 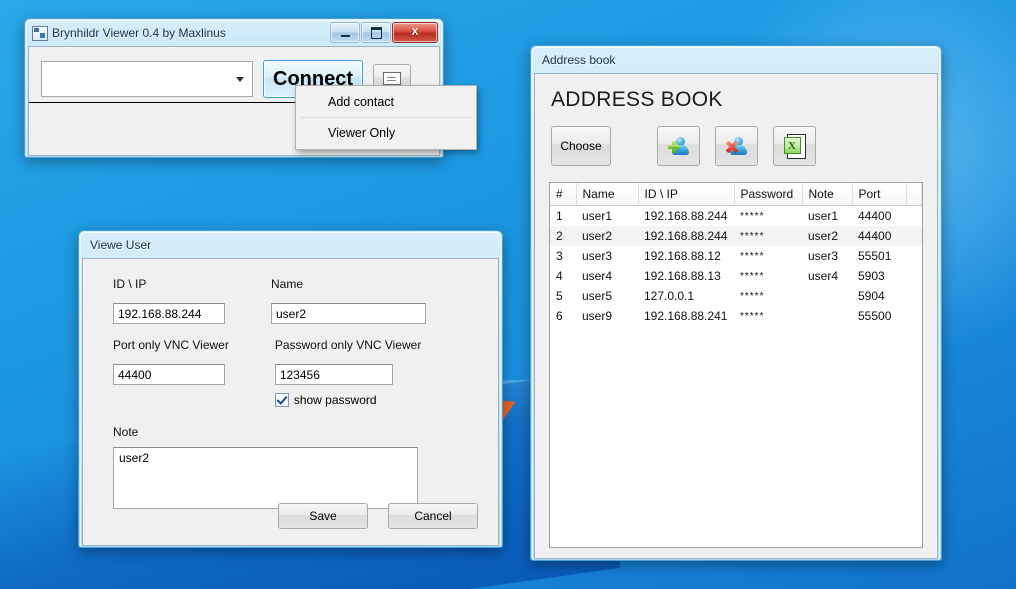 I want to click on row-cell-number: 1, so click(x=559, y=216).